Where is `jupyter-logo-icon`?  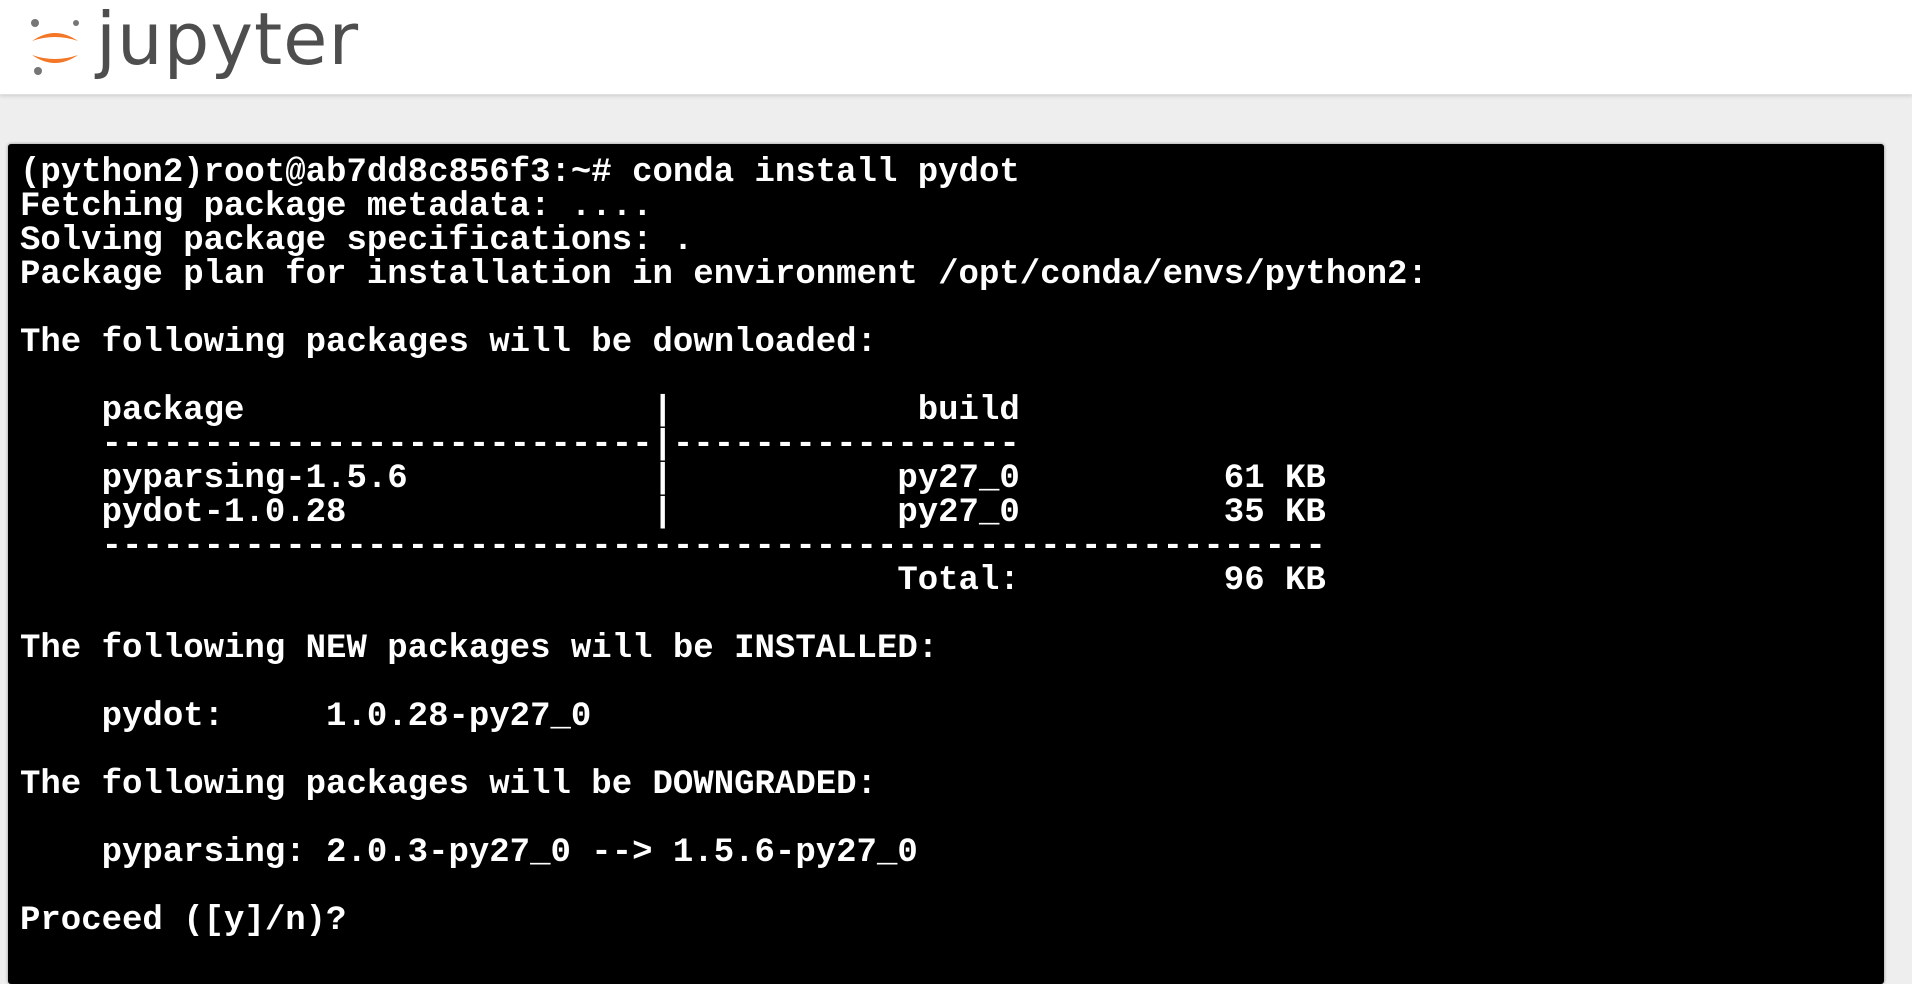
jupyter-logo-icon is located at coordinates (56, 46).